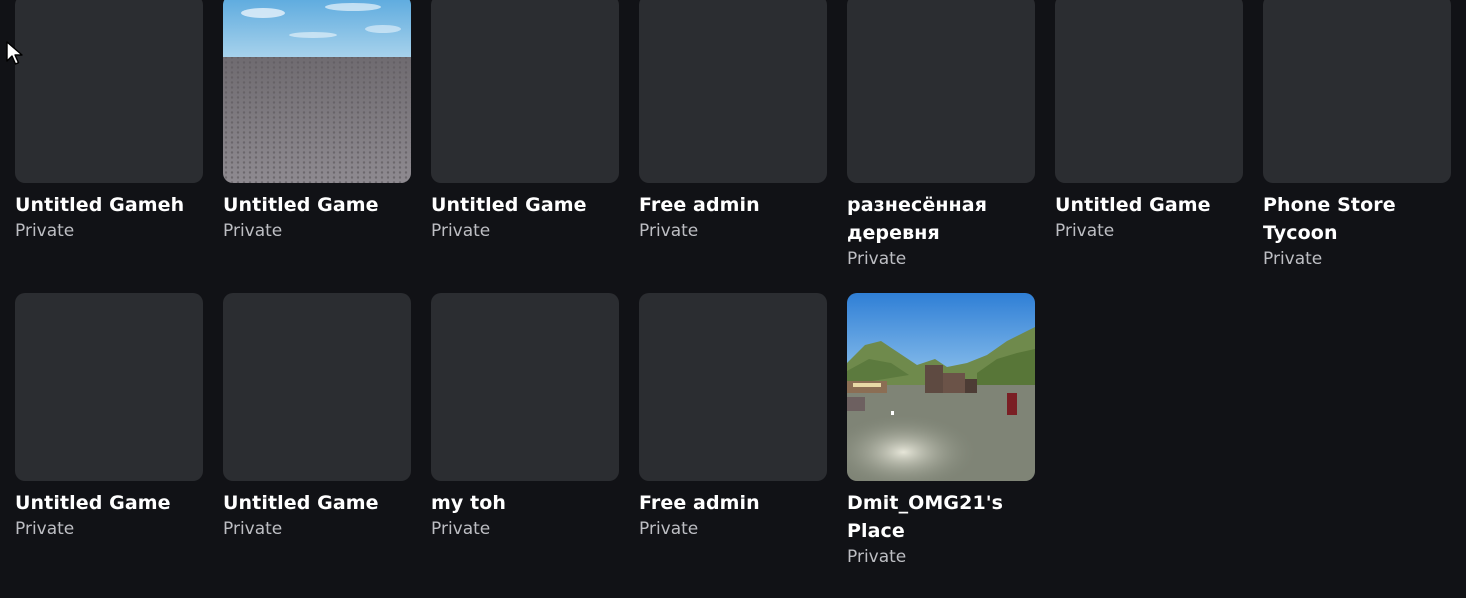 Image resolution: width=1466 pixels, height=598 pixels. Describe the element at coordinates (1357, 219) in the screenshot. I see `game-title: Phone Store Tycoon` at that location.